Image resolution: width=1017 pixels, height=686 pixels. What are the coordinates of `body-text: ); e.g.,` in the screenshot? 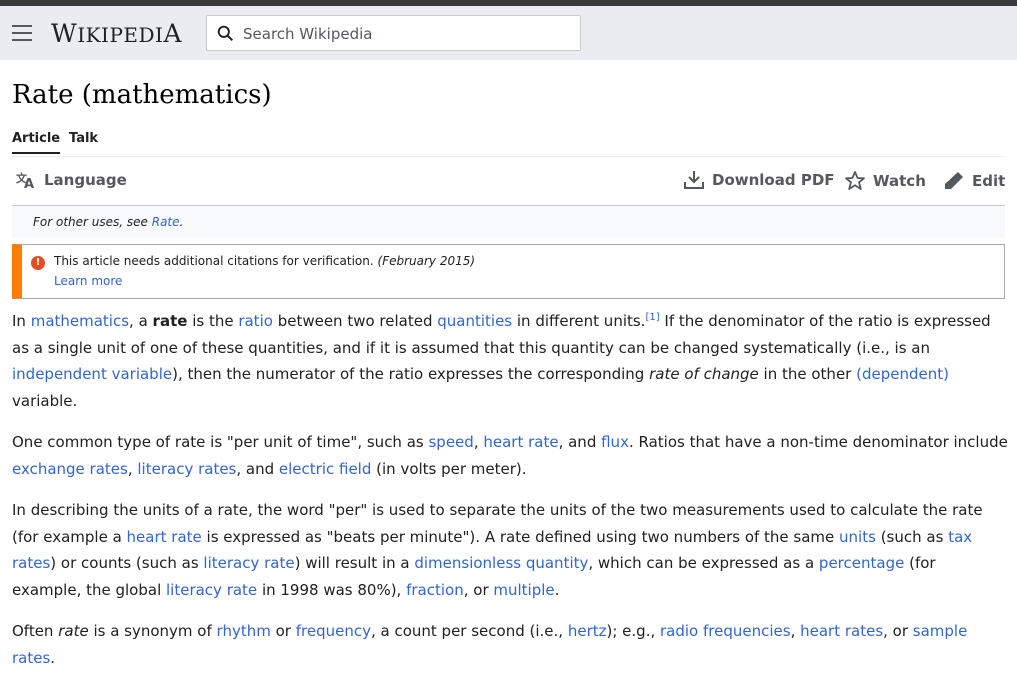 It's located at (633, 631).